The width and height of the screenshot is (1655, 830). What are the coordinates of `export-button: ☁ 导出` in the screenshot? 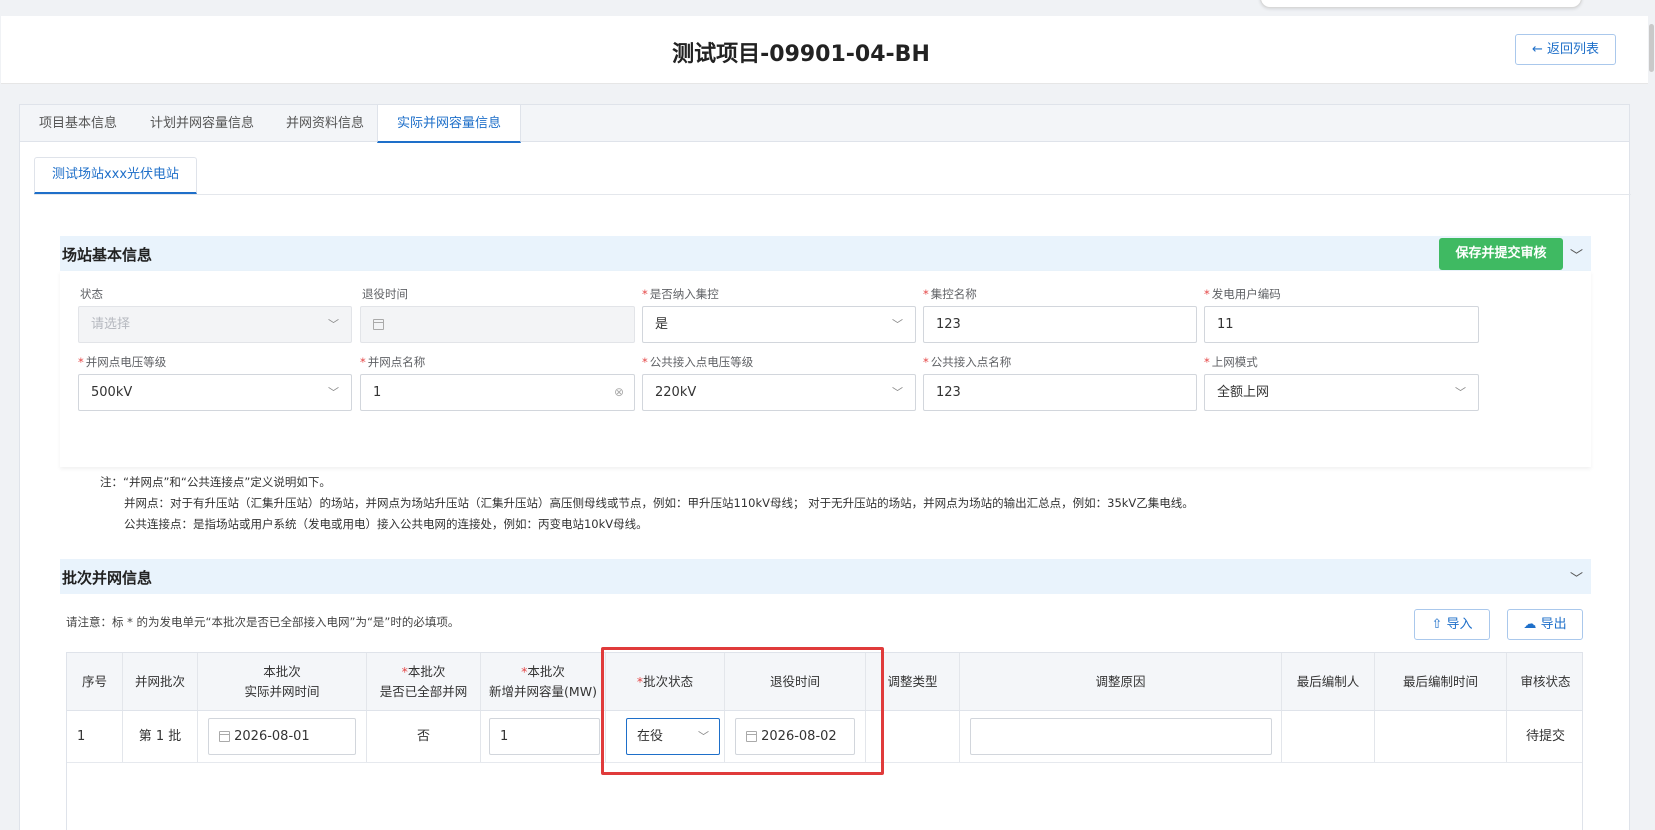 It's located at (1545, 624).